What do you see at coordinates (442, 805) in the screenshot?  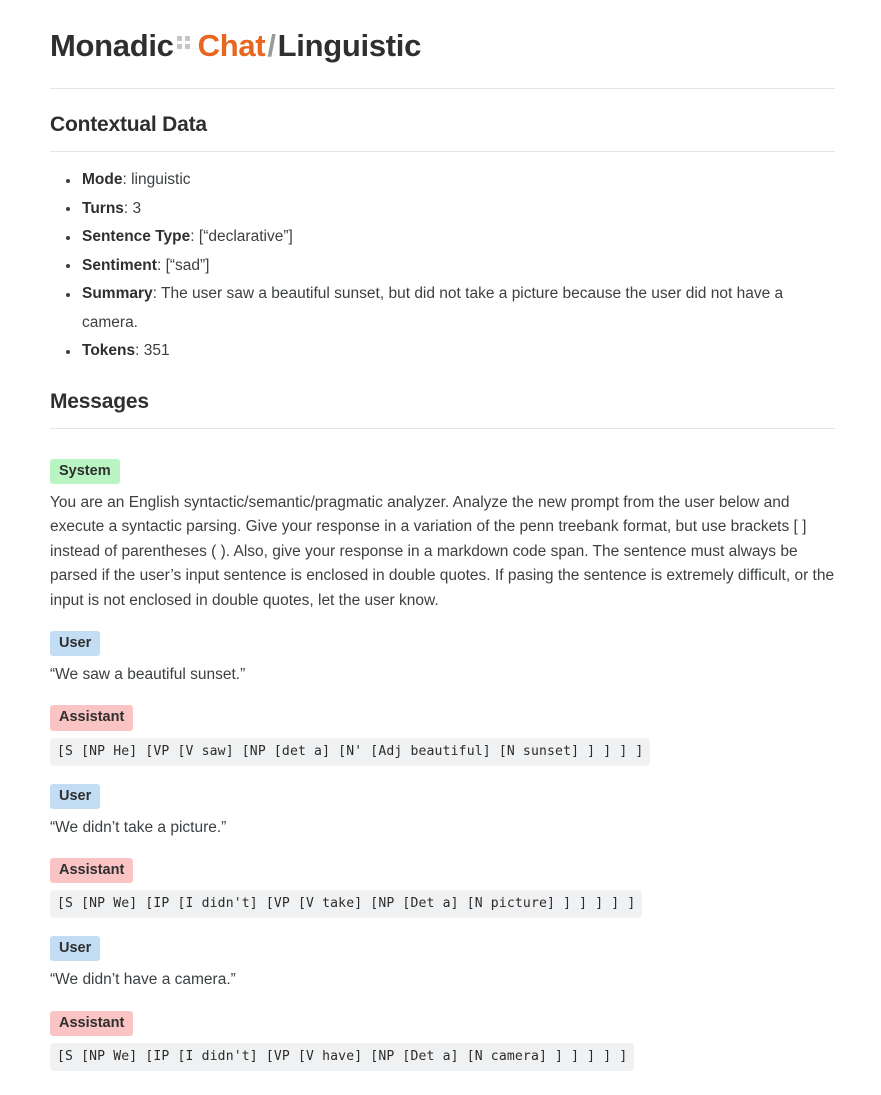 I see `message-user: User “We didn’t take a picture.”` at bounding box center [442, 805].